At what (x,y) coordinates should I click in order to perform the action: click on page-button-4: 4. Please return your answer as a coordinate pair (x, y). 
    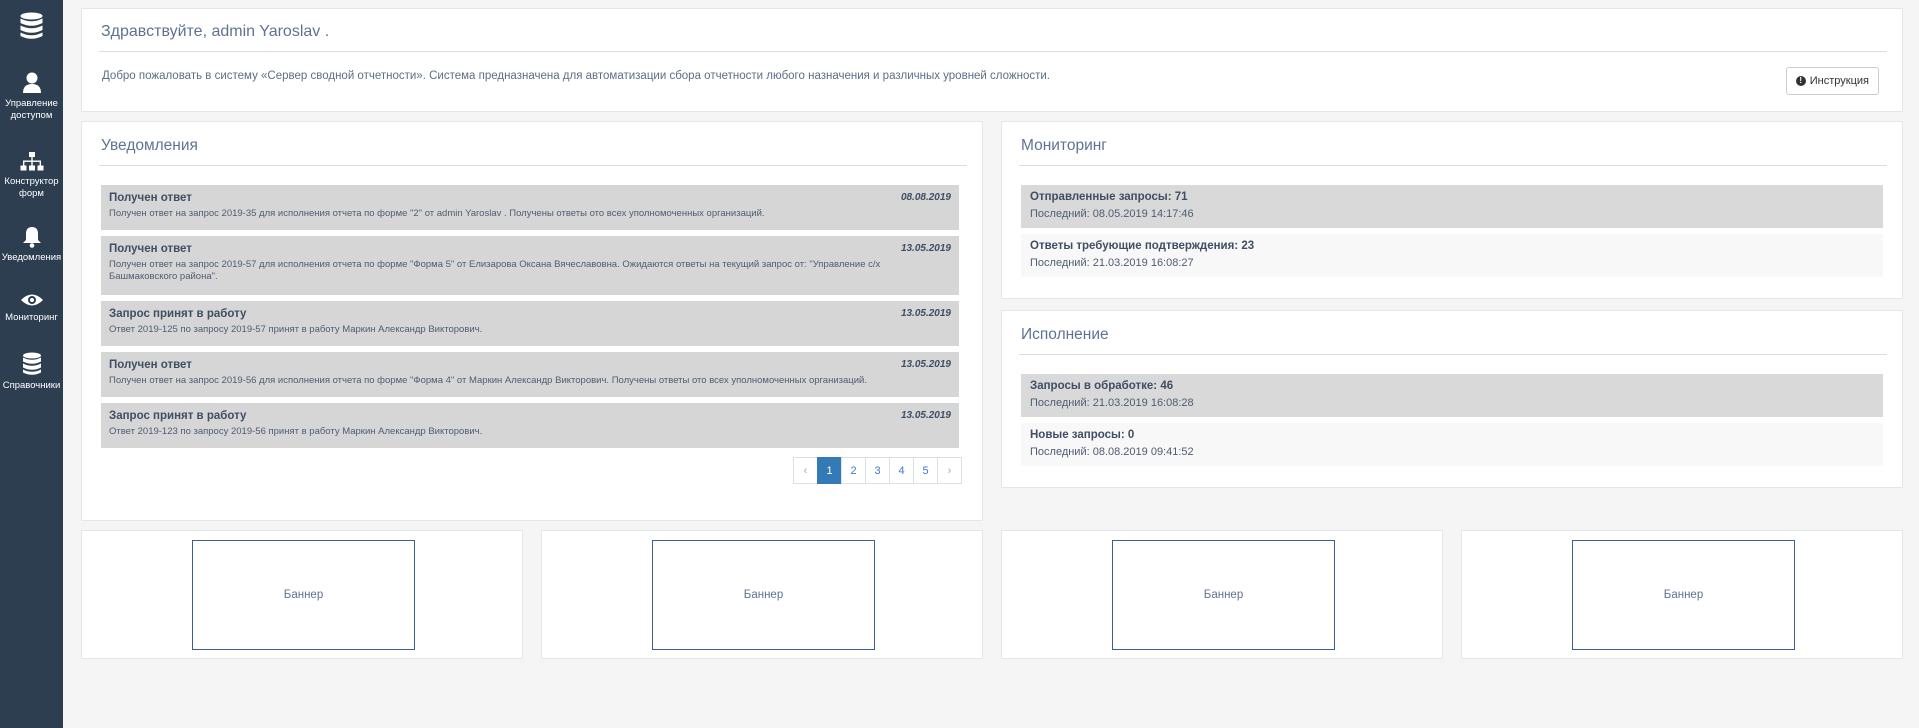
    Looking at the image, I should click on (901, 470).